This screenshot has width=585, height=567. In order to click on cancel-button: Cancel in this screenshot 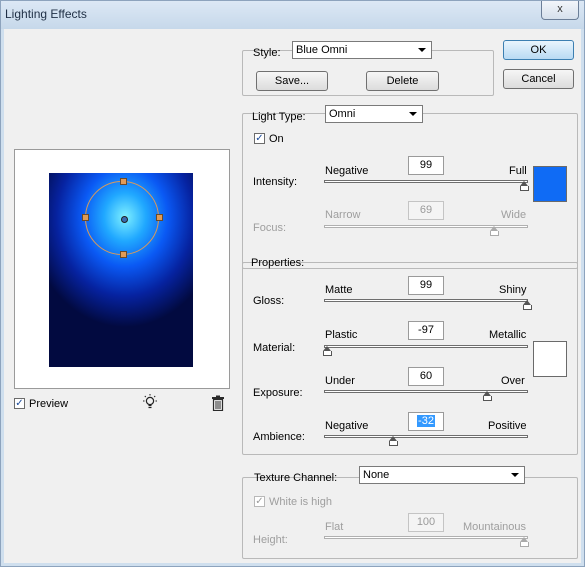, I will do `click(538, 79)`.